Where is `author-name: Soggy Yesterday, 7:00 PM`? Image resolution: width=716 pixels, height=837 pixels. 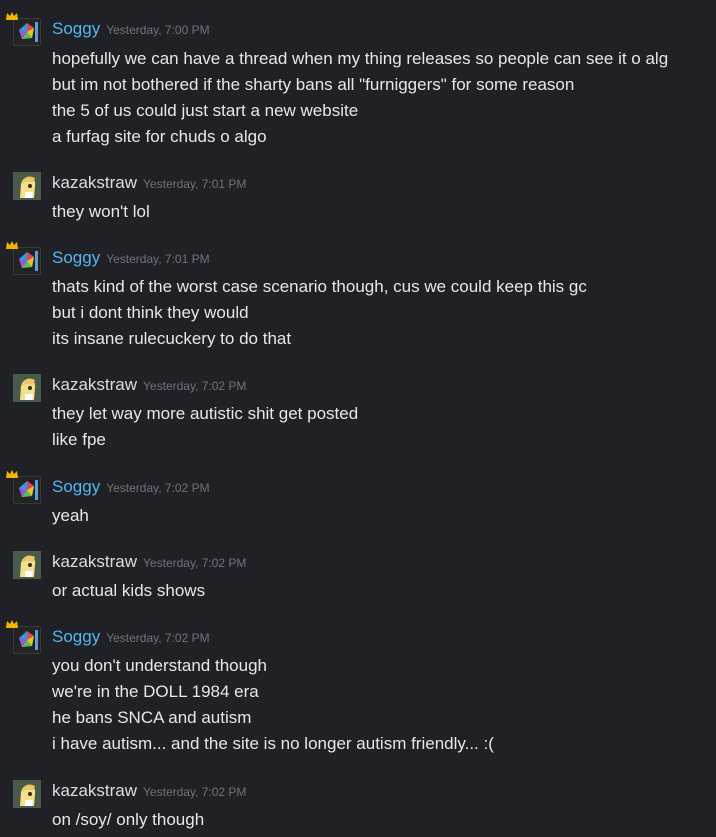 author-name: Soggy Yesterday, 7:00 PM is located at coordinates (131, 29).